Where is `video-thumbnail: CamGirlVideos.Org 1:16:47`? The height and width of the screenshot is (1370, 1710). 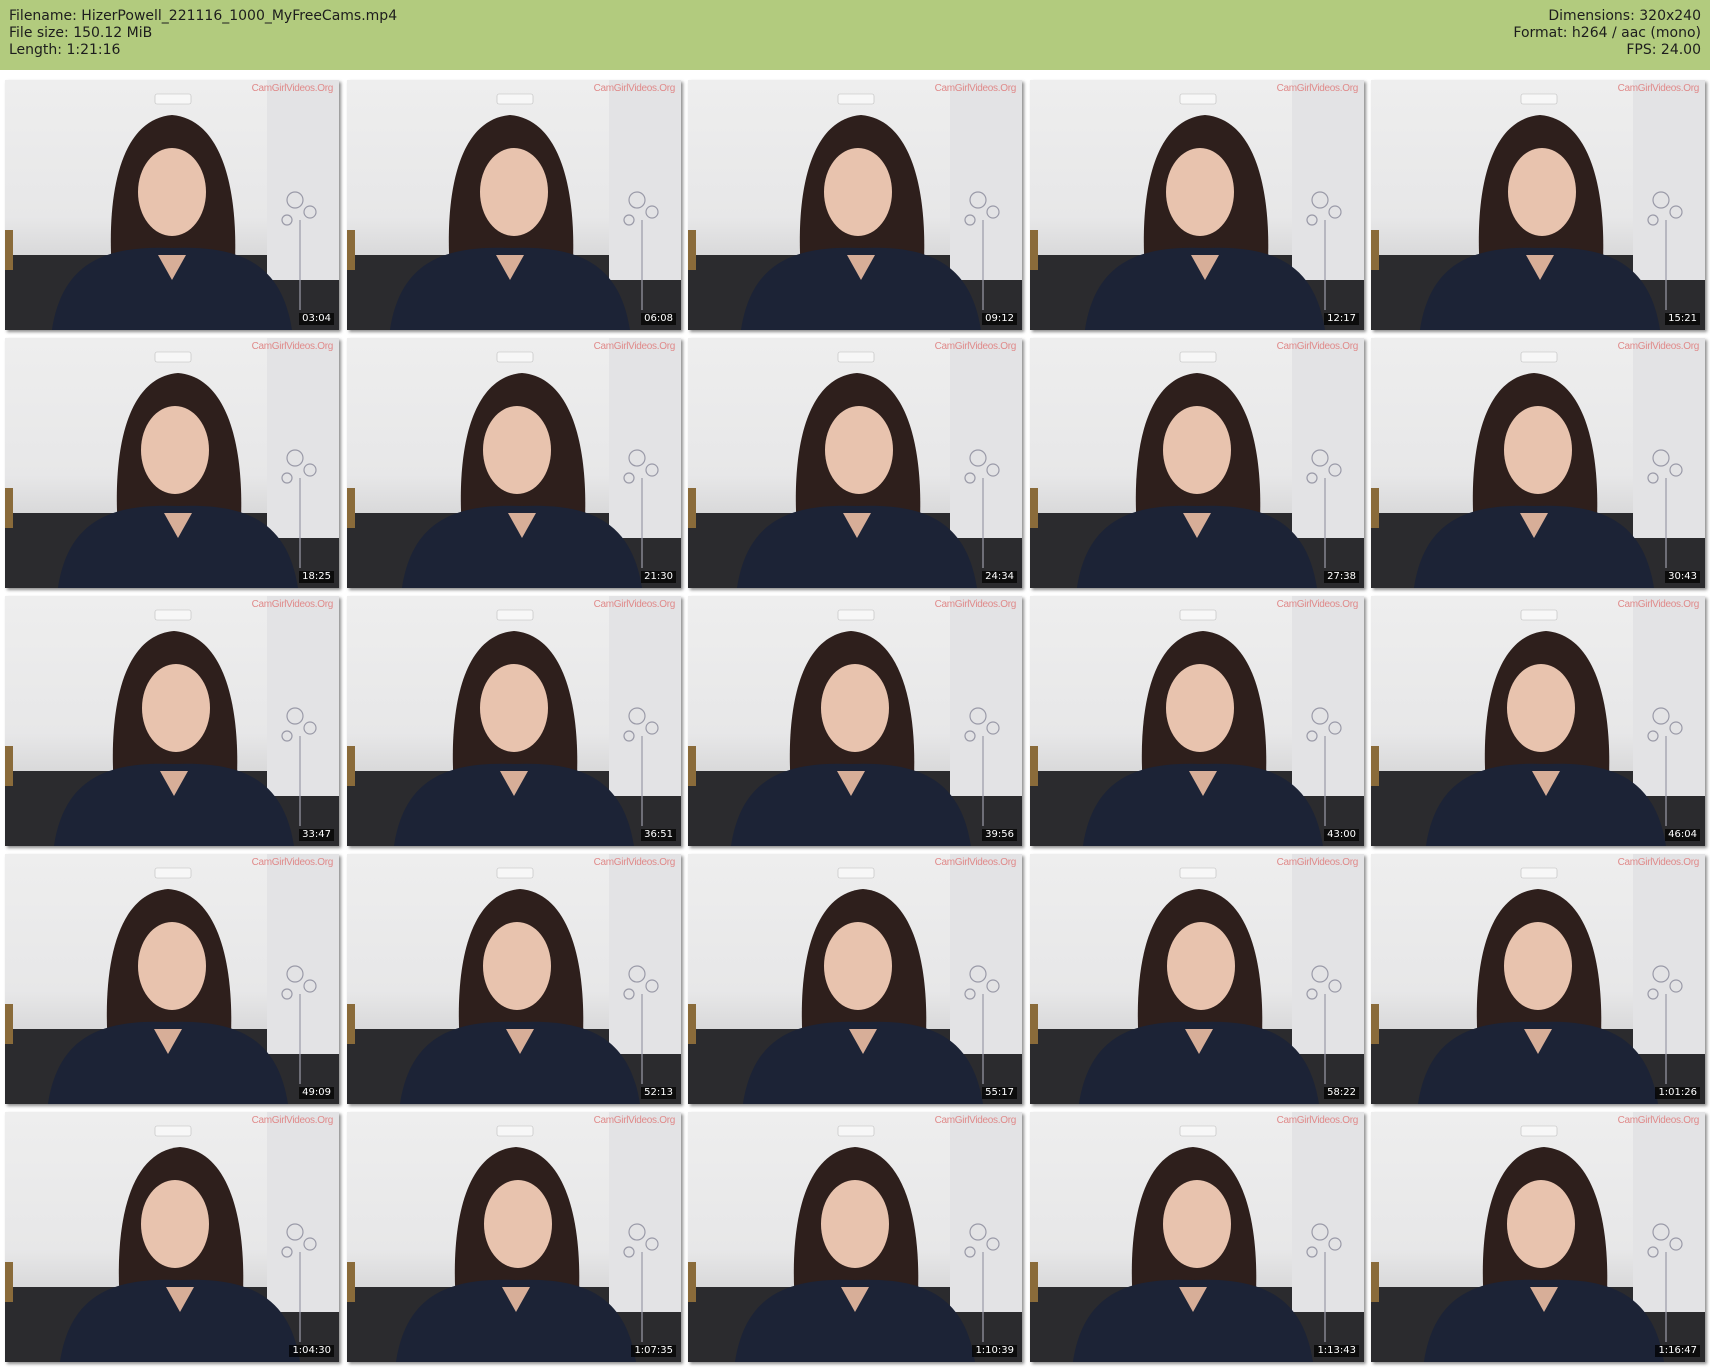 video-thumbnail: CamGirlVideos.Org 1:16:47 is located at coordinates (1538, 1237).